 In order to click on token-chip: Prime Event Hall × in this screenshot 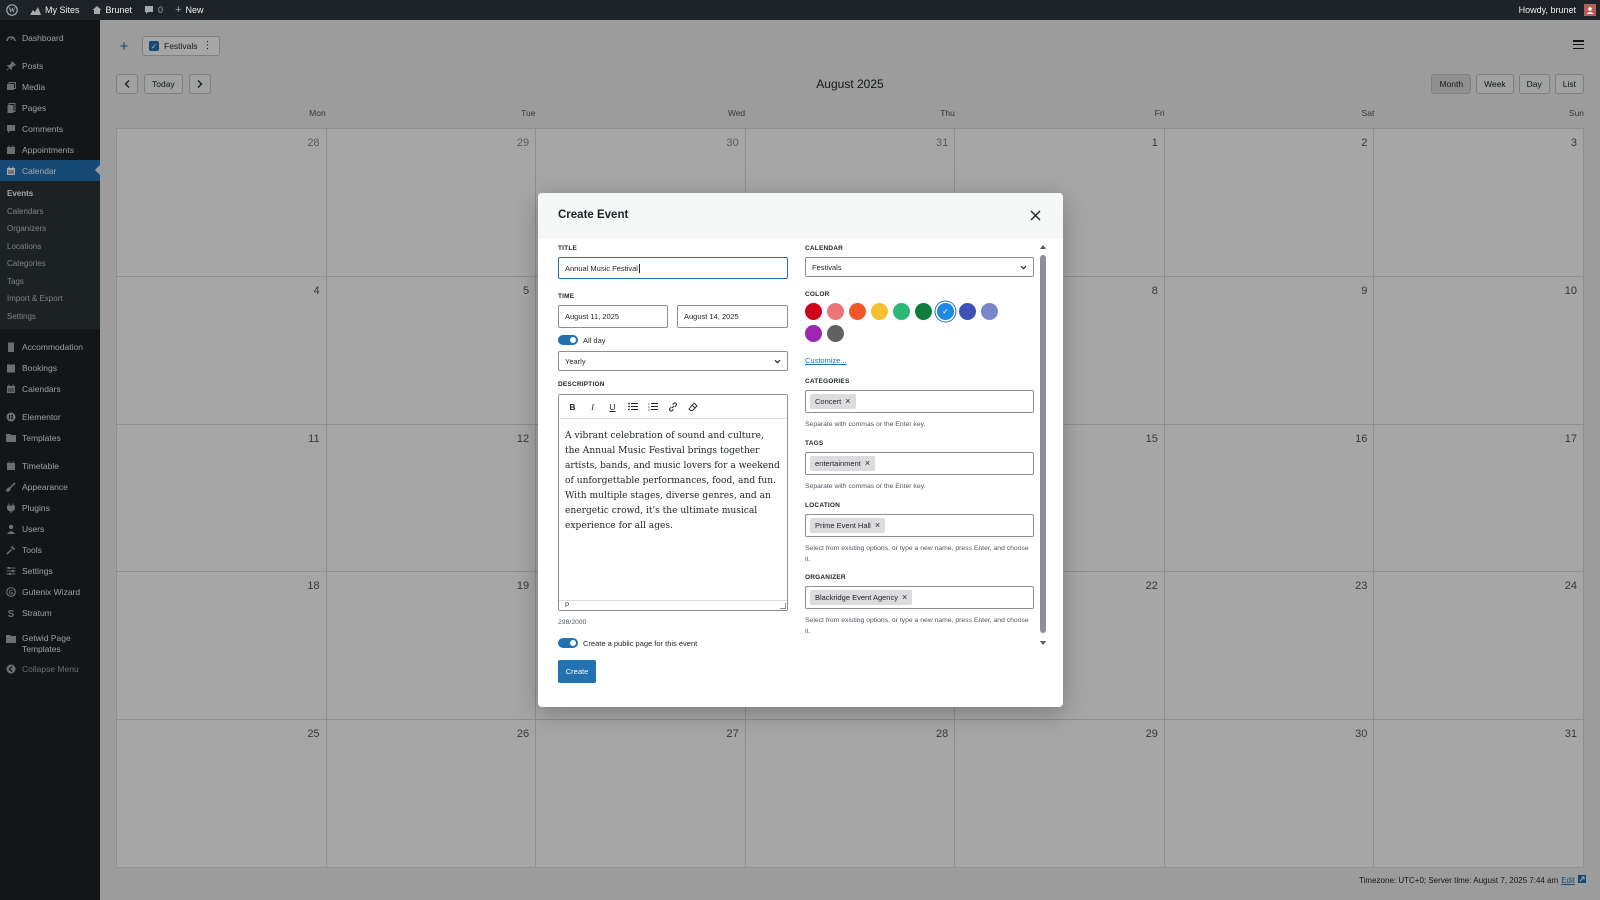, I will do `click(848, 525)`.